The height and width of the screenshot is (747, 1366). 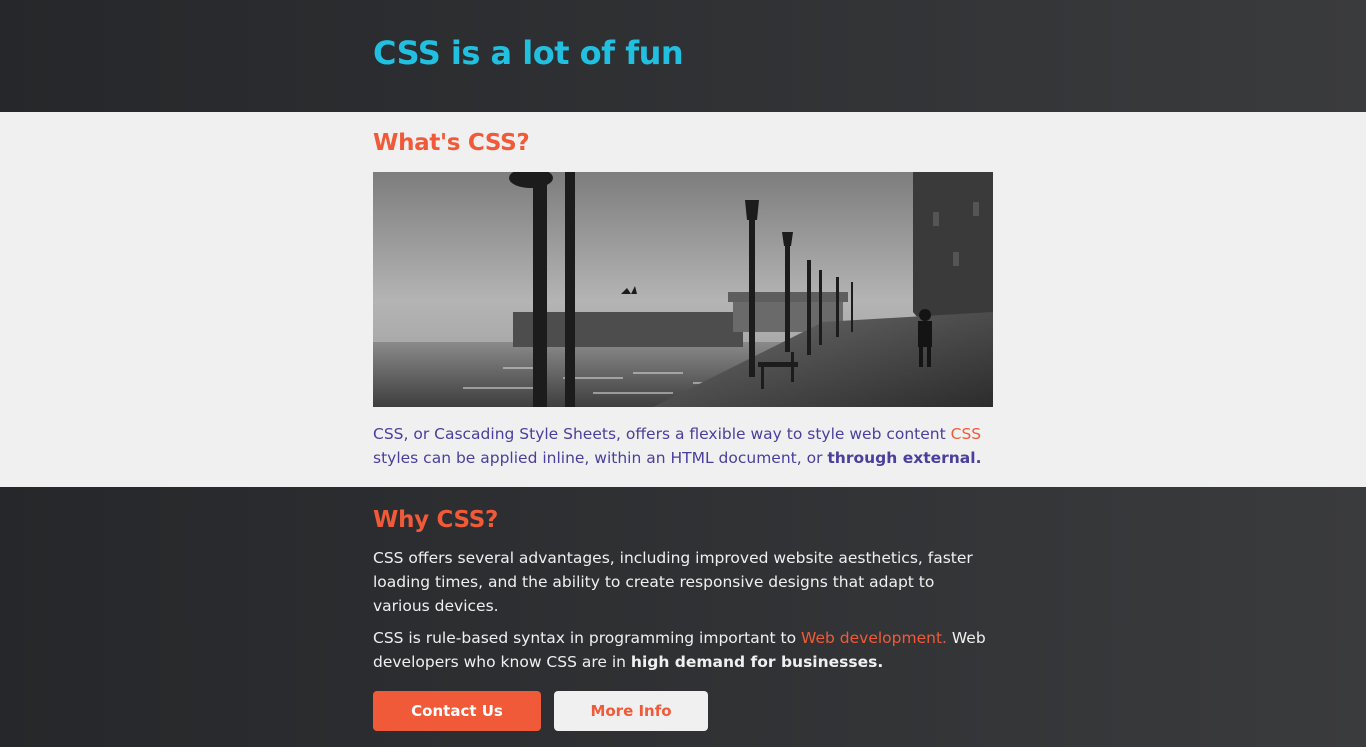 I want to click on page-title: CSS is a lot of fun, so click(x=528, y=53).